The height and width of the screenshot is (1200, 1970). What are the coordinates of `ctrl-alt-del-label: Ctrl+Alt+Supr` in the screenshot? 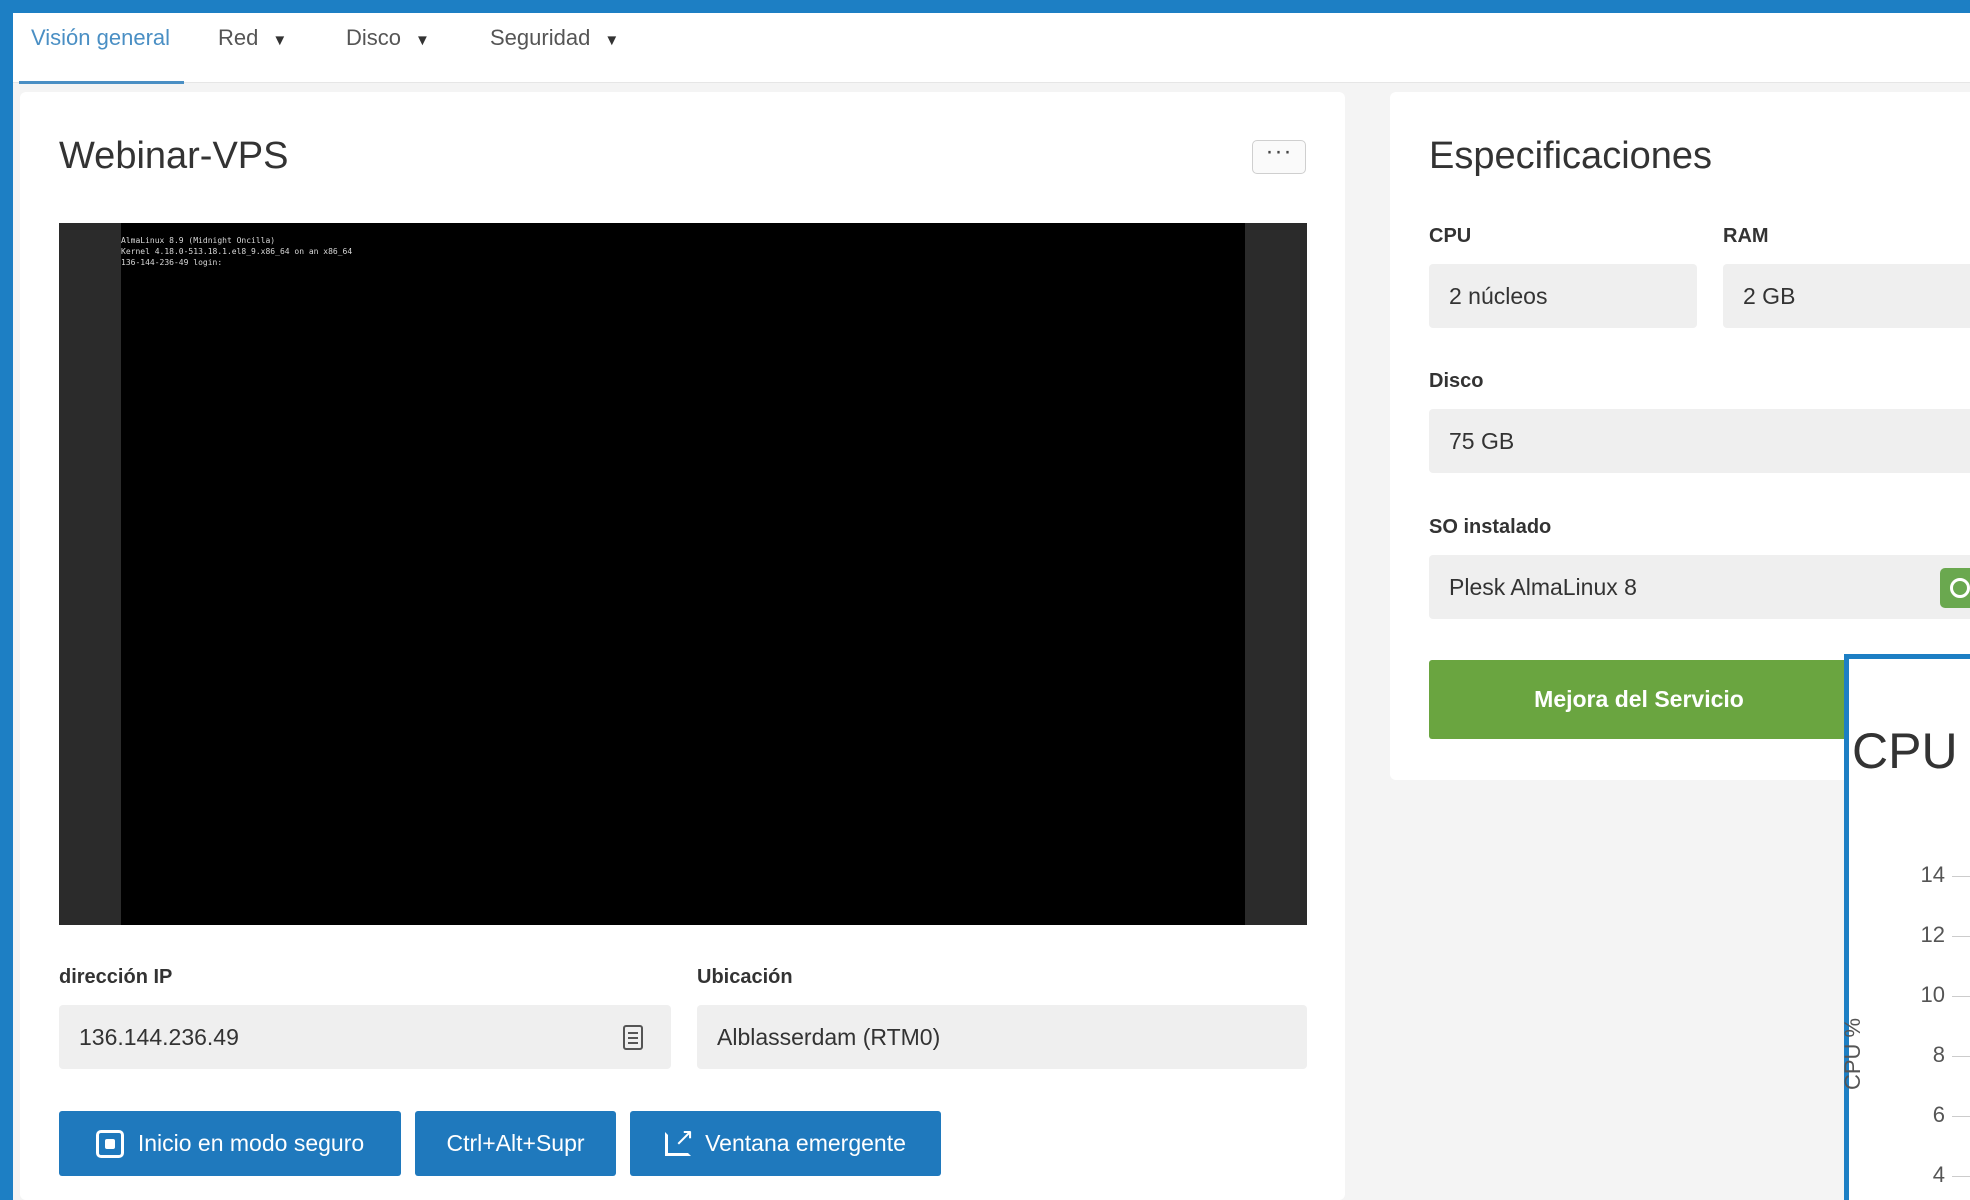 It's located at (515, 1143).